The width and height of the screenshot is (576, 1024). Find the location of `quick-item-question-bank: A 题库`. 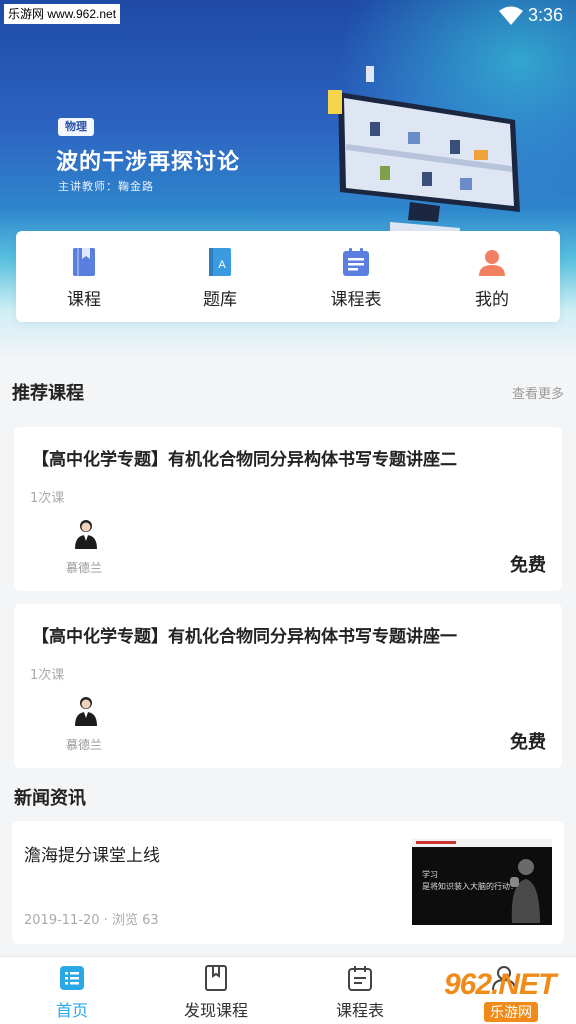

quick-item-question-bank: A 题库 is located at coordinates (220, 276).